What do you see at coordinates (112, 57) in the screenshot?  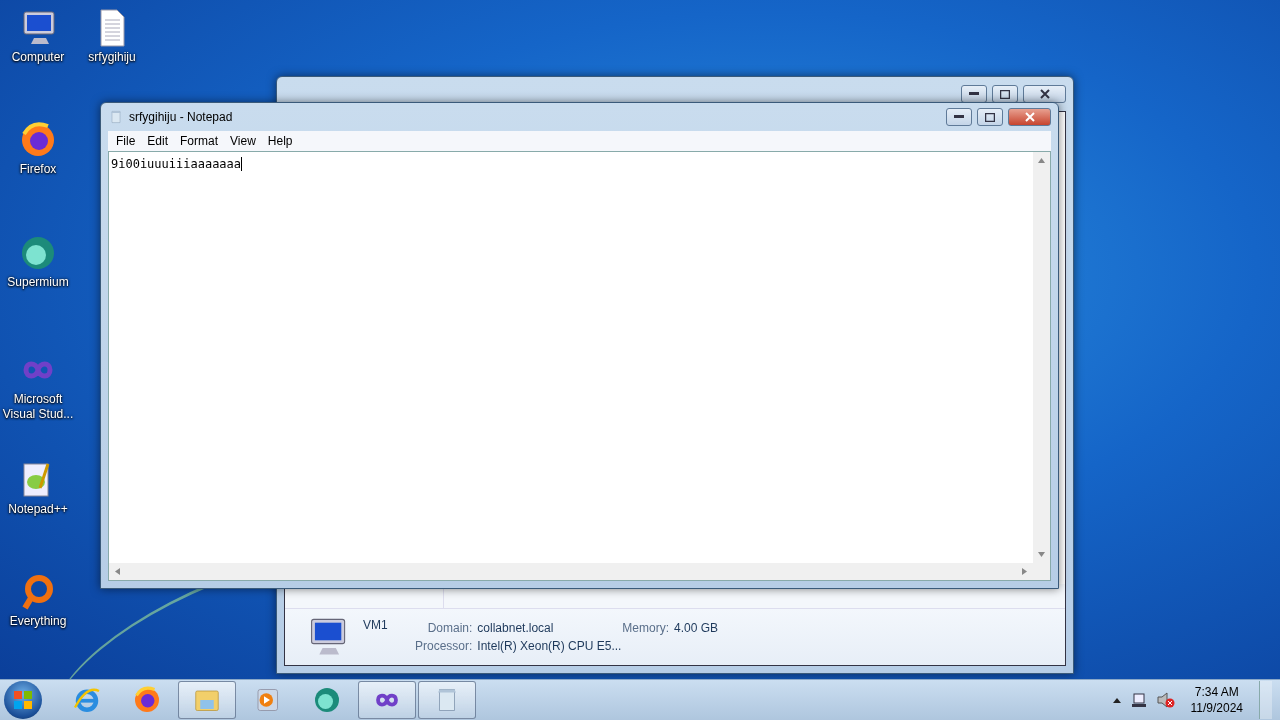 I see `desktop-icon-label: srfygihiju` at bounding box center [112, 57].